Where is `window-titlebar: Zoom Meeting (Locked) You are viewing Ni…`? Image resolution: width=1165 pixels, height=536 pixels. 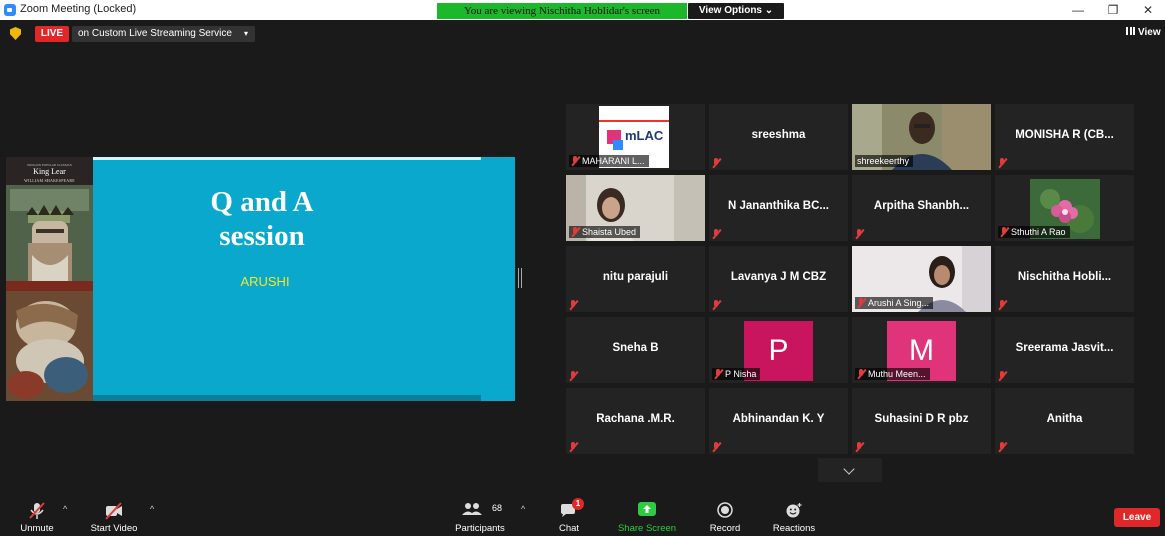
window-titlebar: Zoom Meeting (Locked) You are viewing Ni… is located at coordinates (582, 10).